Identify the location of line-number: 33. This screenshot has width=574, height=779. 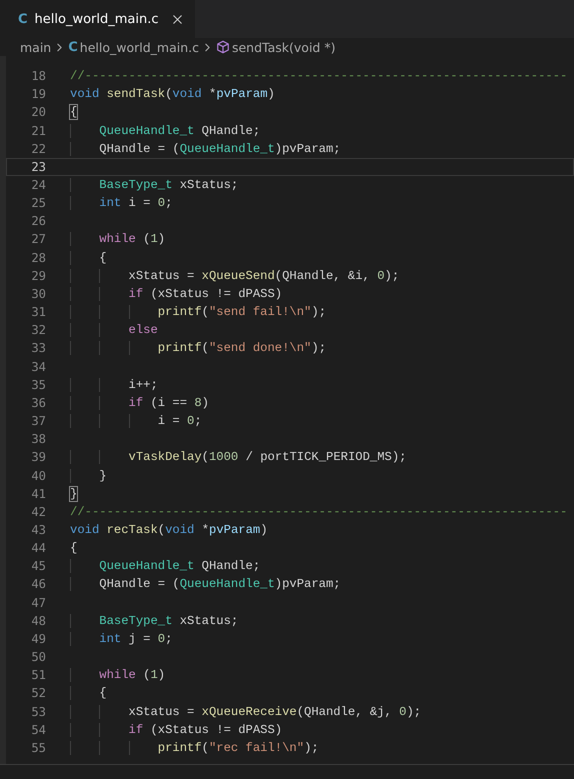
(38, 348).